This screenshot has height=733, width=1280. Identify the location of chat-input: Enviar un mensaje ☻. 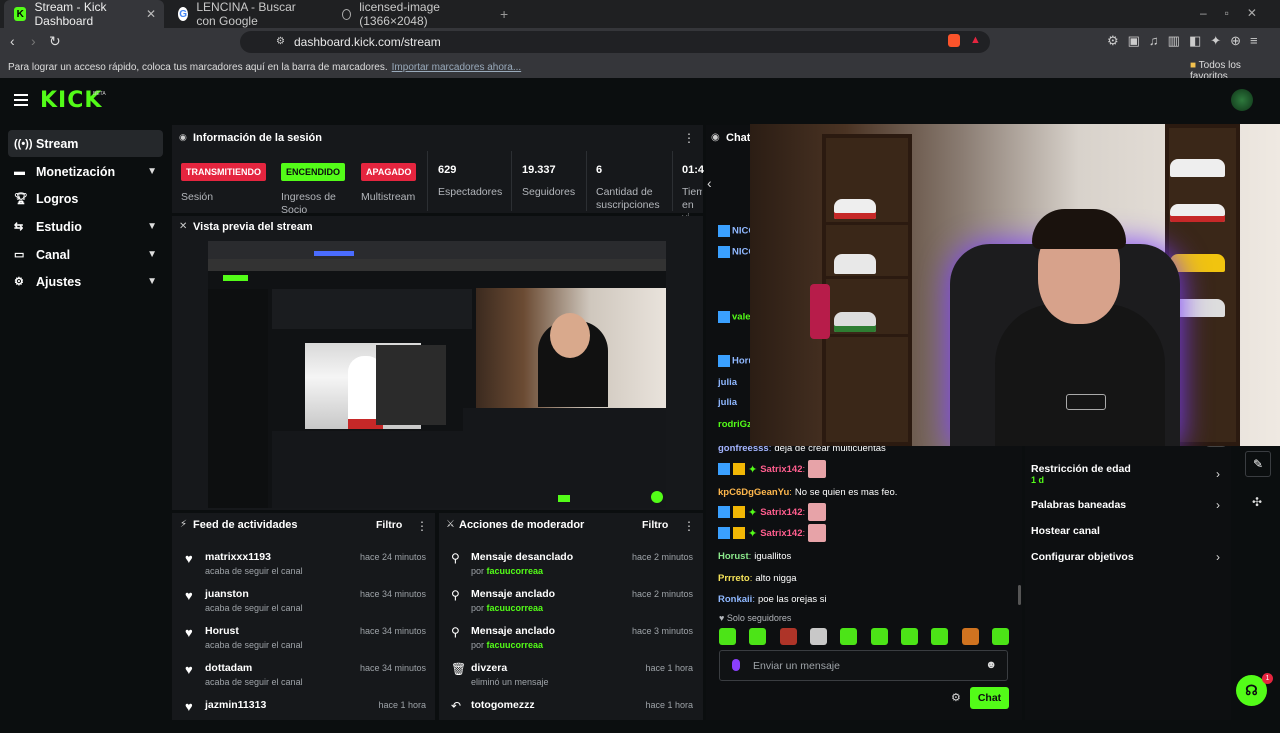
(863, 665).